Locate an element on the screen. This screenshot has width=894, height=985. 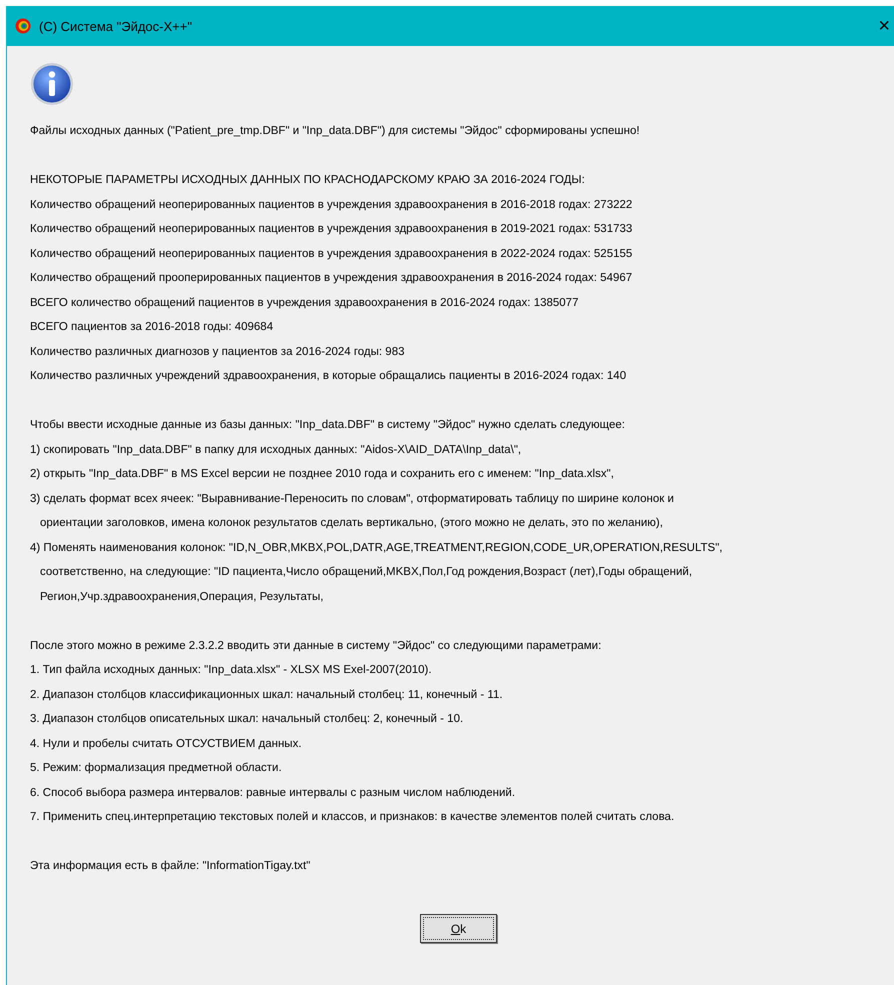
message-line: ориентации заголовков, имена колонок результатов сделать вертикально, (этого можно не делать, это по желанию), is located at coordinates (351, 523).